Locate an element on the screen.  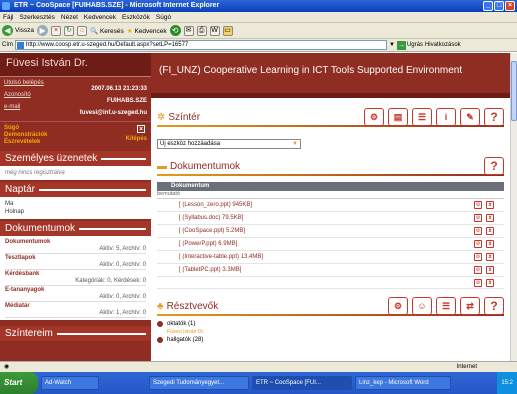
ie-icon is located at coordinates (6, 6).